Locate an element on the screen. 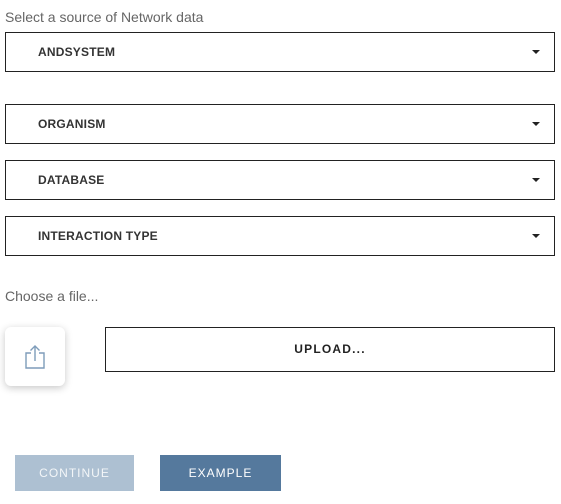 Image resolution: width=561 pixels, height=504 pixels. example-button: EXAMPLE is located at coordinates (220, 473).